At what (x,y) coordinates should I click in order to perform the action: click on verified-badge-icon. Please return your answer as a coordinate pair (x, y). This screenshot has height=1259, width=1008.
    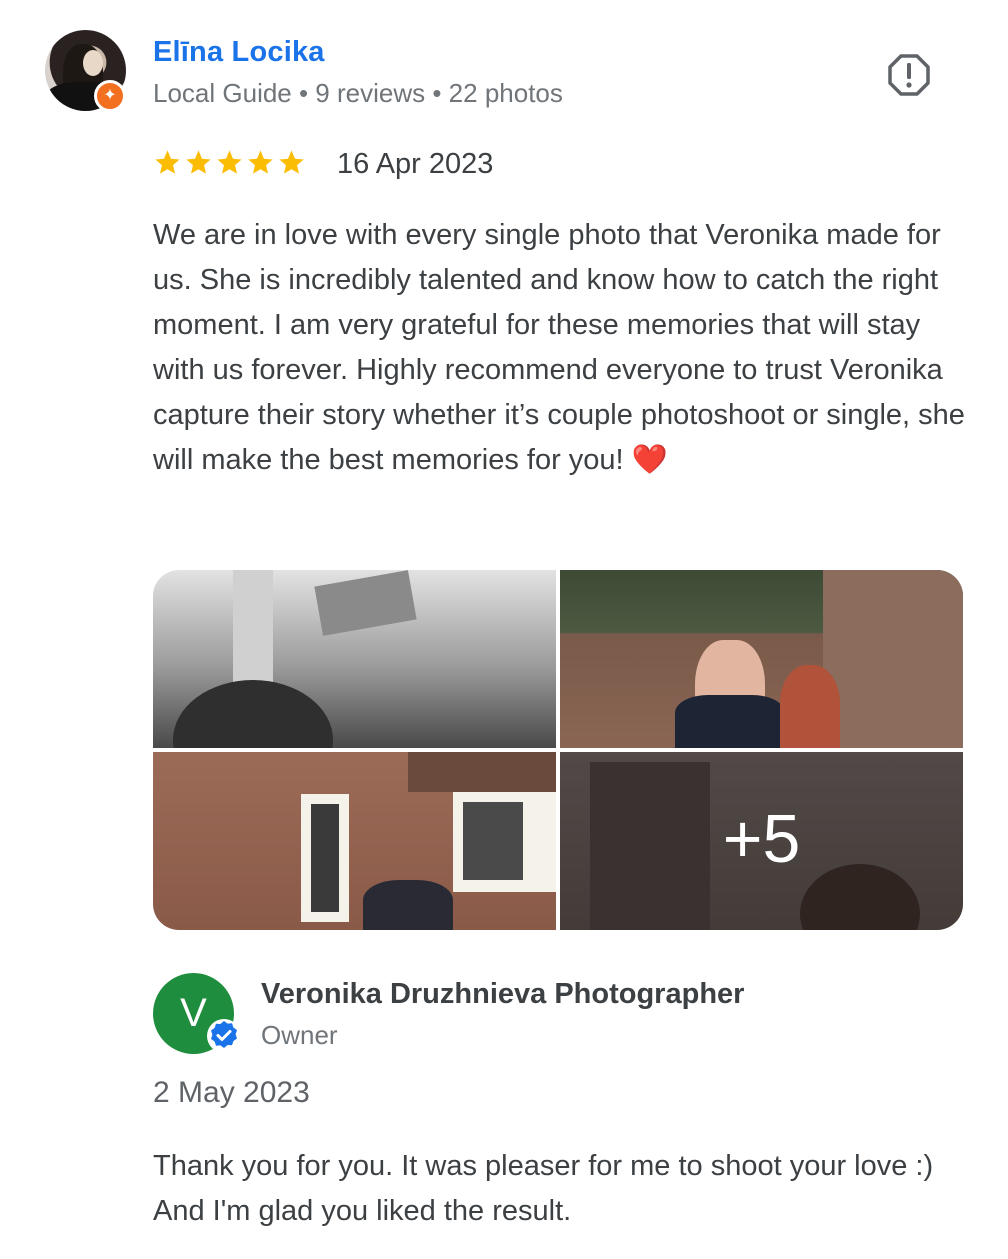
    Looking at the image, I should click on (224, 1036).